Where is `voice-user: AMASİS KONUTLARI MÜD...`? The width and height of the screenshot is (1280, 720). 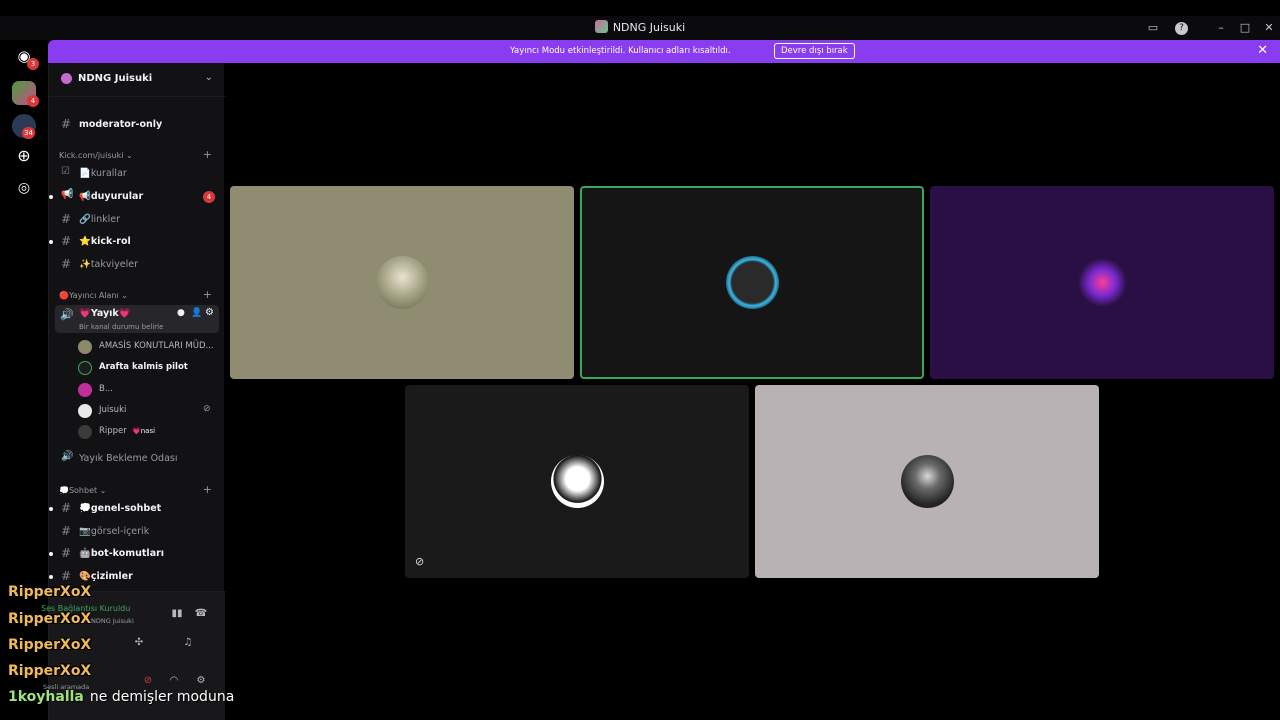
voice-user: AMASİS KONUTLARI MÜD... is located at coordinates (148, 347).